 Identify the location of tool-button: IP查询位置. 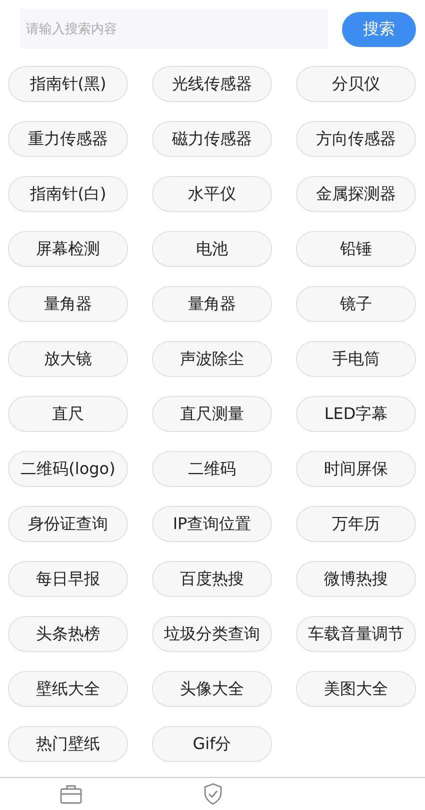
(212, 524).